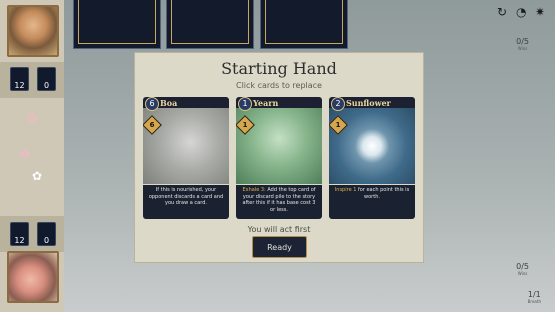  What do you see at coordinates (522, 269) in the screenshot?
I see `player-wins: 0/5 Wins` at bounding box center [522, 269].